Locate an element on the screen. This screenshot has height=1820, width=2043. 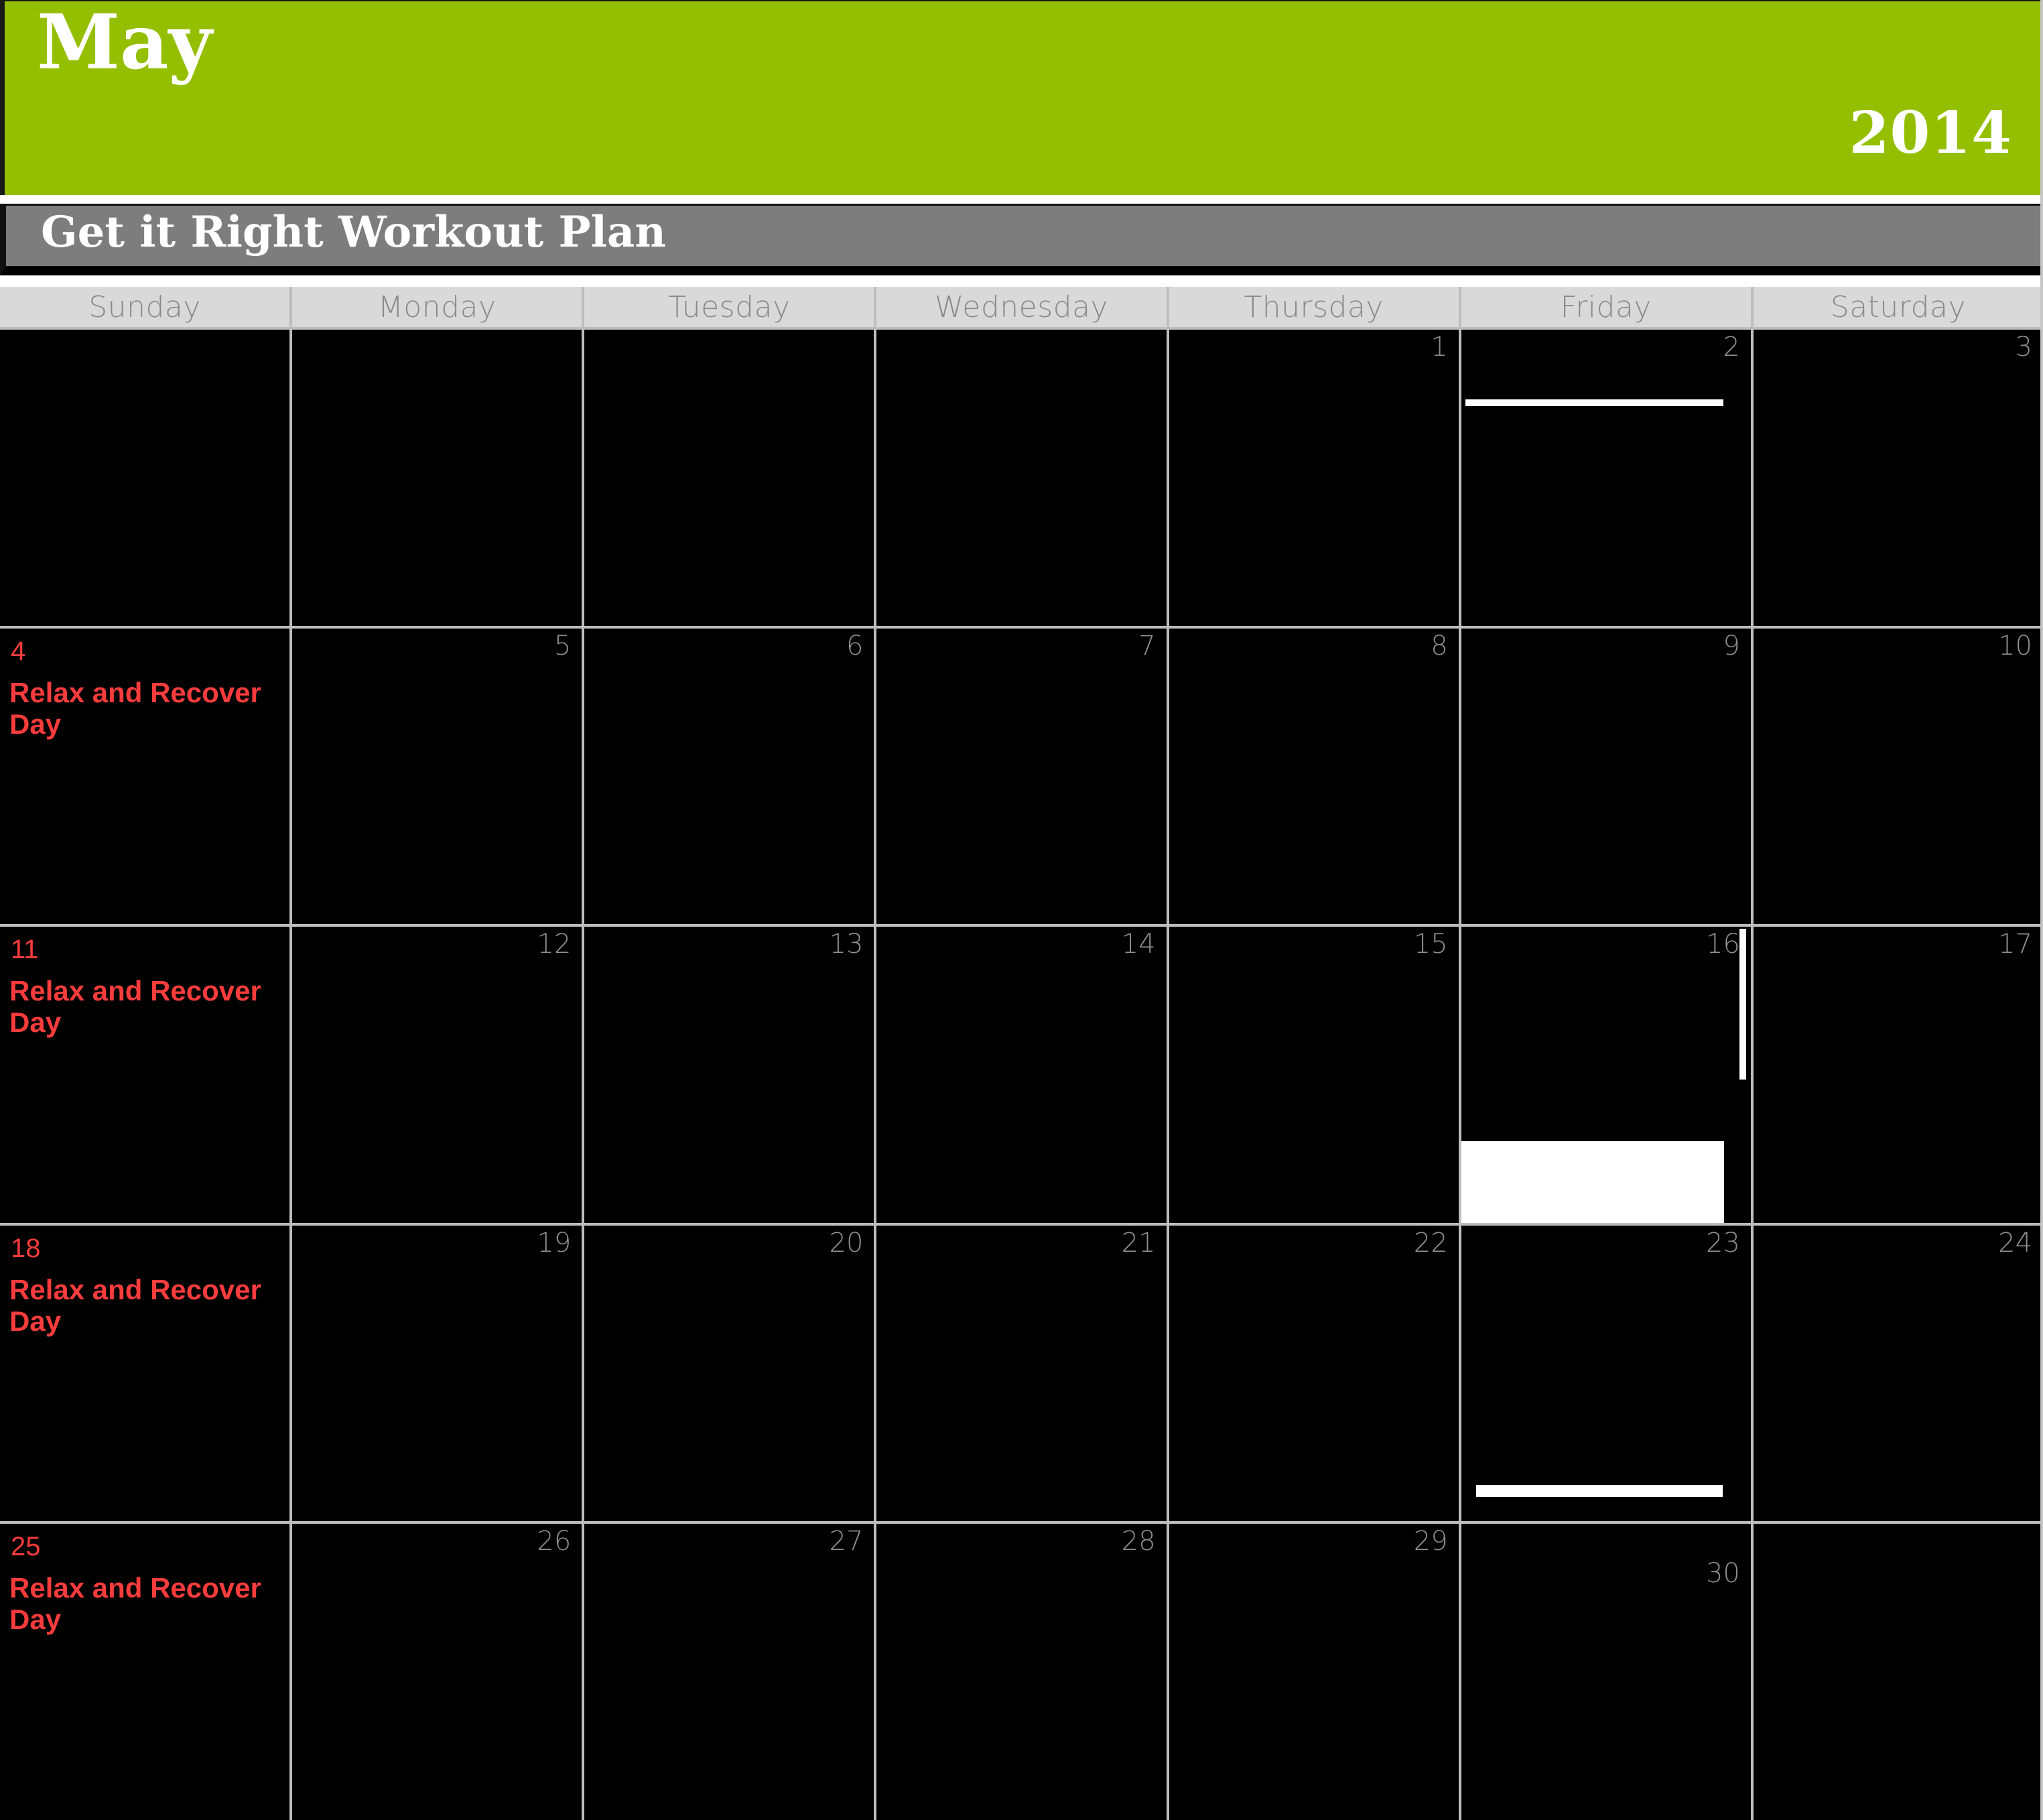
calendar-day-cell: 14 is located at coordinates (1021, 1075).